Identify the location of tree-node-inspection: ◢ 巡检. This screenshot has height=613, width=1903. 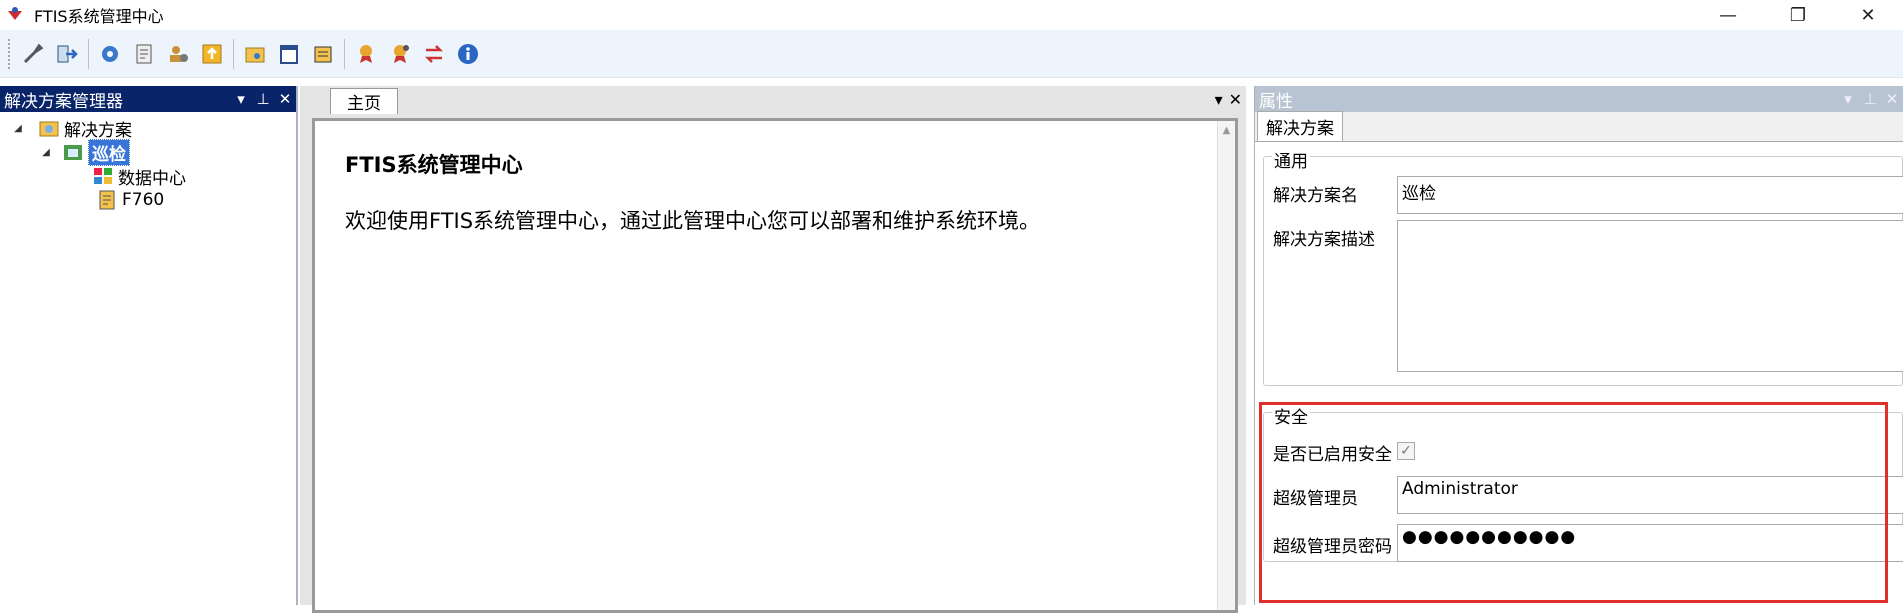
(148, 152).